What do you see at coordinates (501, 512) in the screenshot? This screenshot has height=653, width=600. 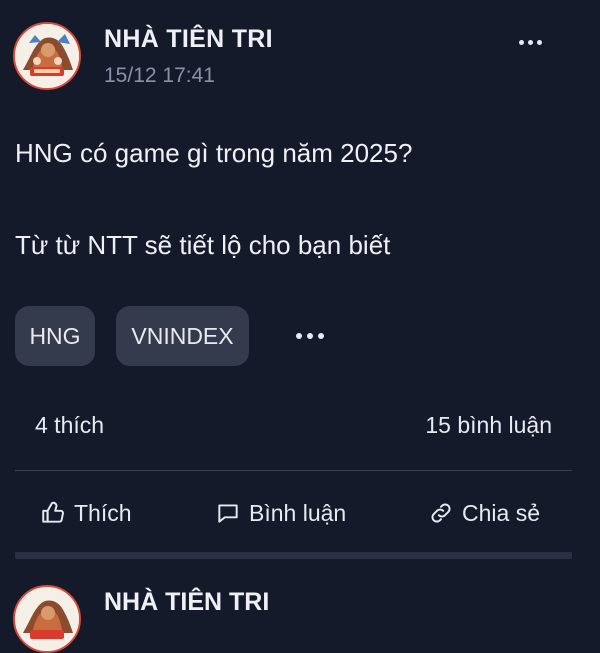 I see `share-label: Chia sẻ` at bounding box center [501, 512].